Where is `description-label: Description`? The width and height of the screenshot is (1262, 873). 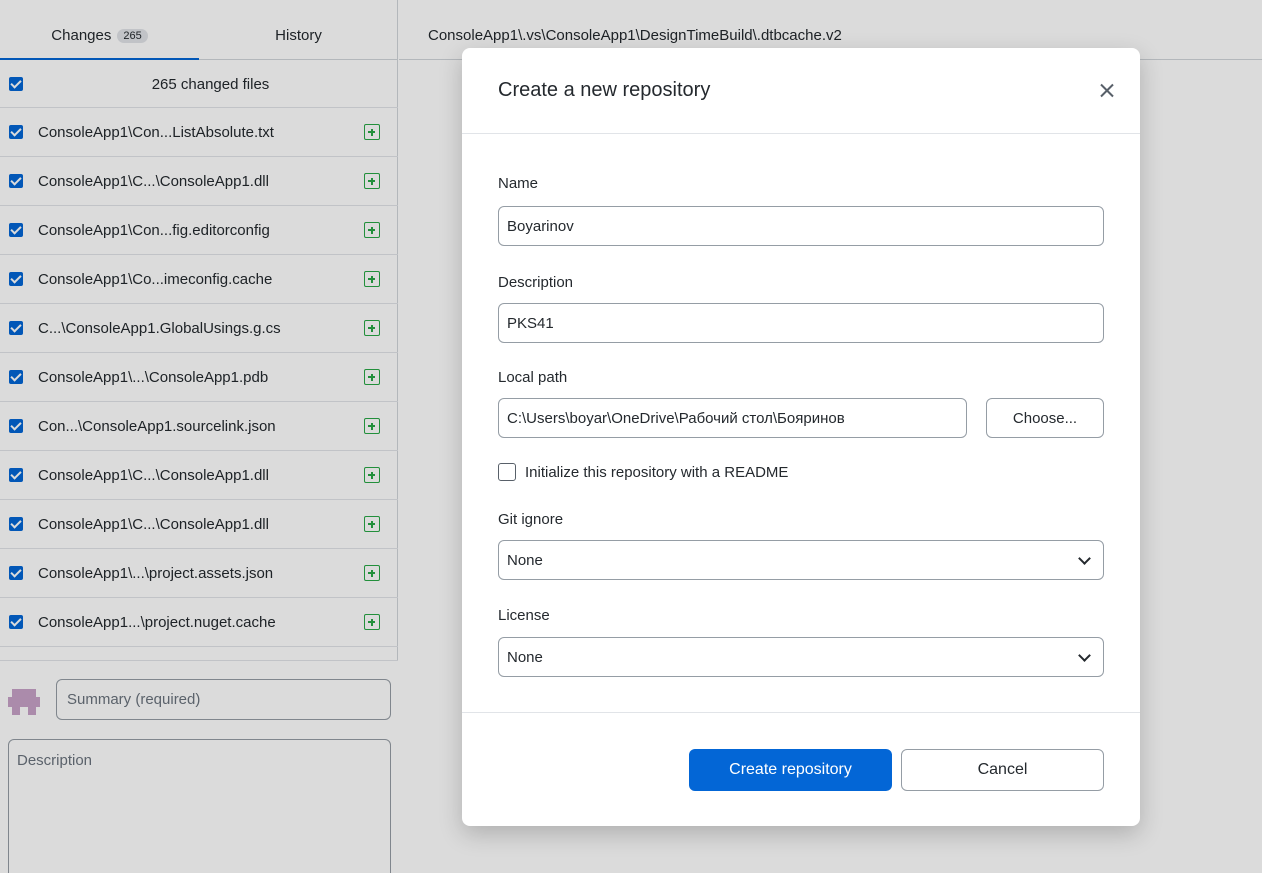
description-label: Description is located at coordinates (536, 282).